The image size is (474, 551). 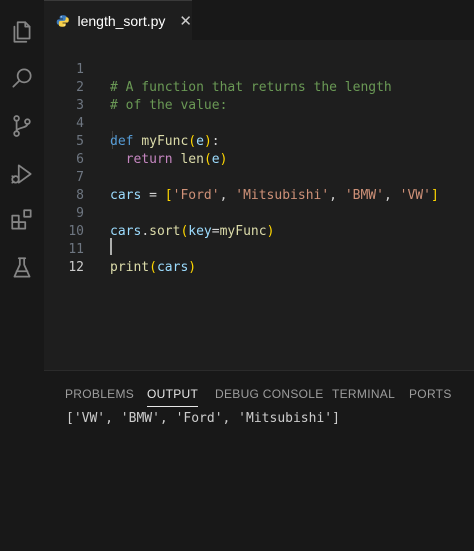 I want to click on code-line: 11 print(cars), so click(x=120, y=249).